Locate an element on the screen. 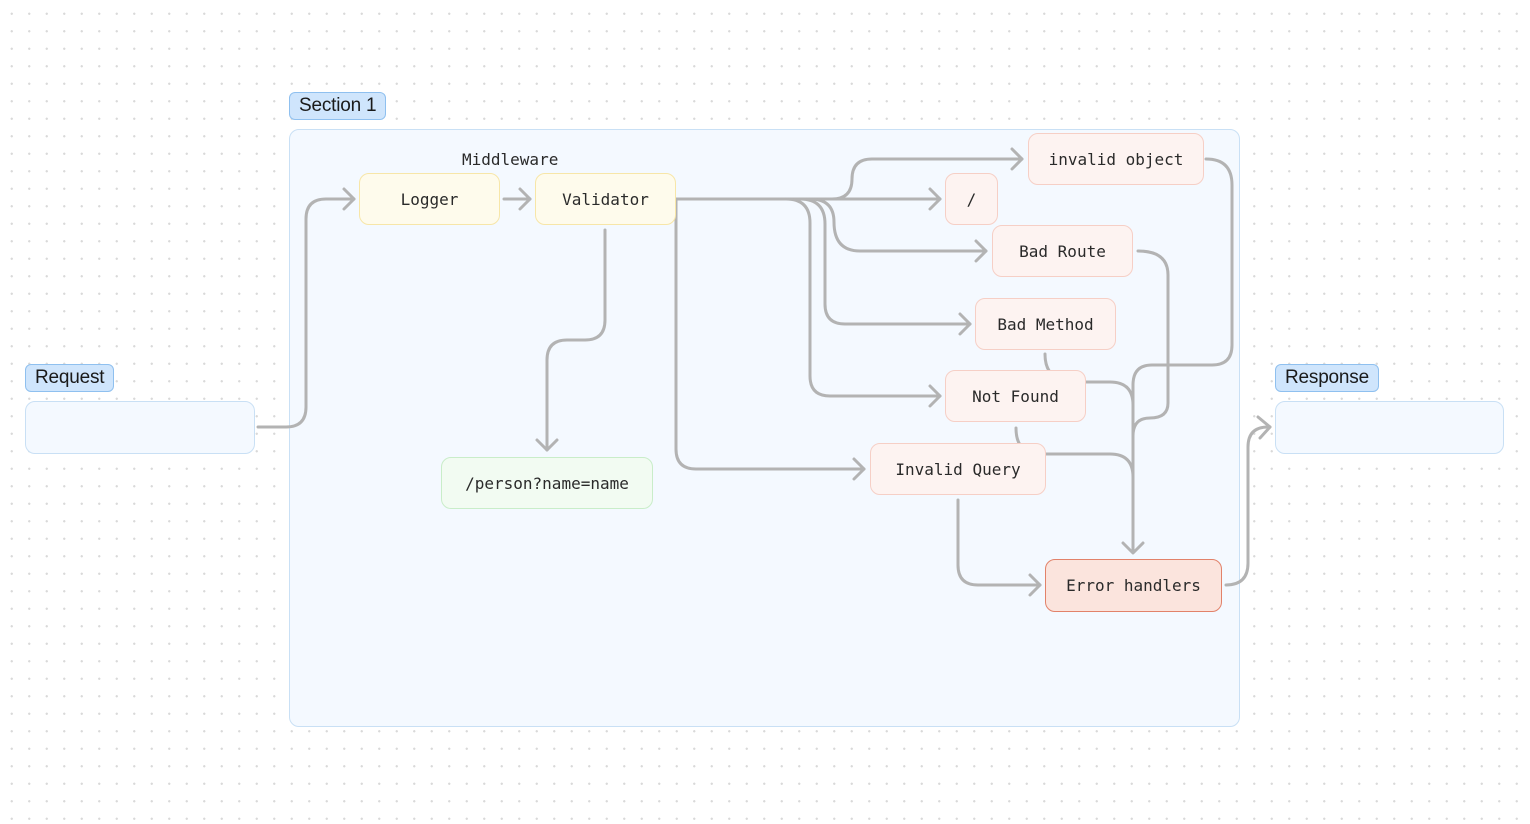  validator-node: Validator is located at coordinates (605, 199).